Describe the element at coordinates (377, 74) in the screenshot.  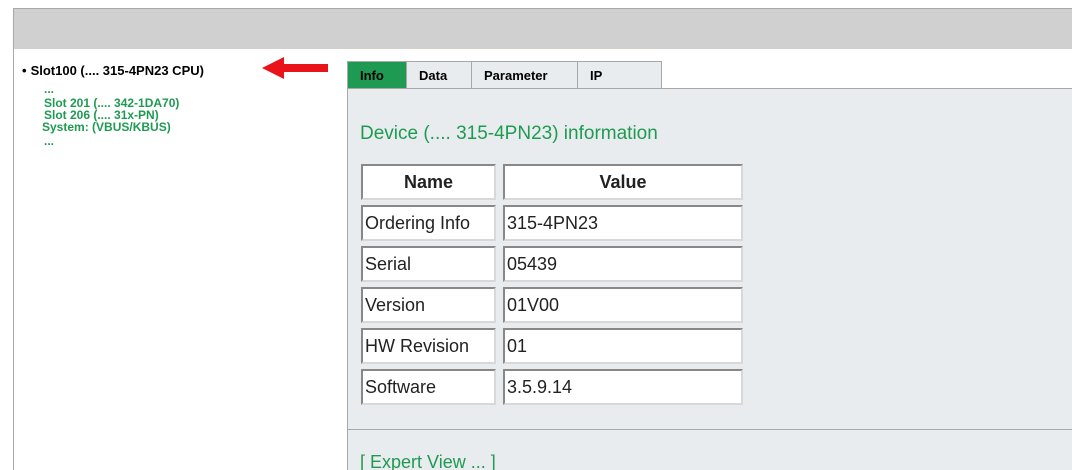
I see `tab-info: Info` at that location.